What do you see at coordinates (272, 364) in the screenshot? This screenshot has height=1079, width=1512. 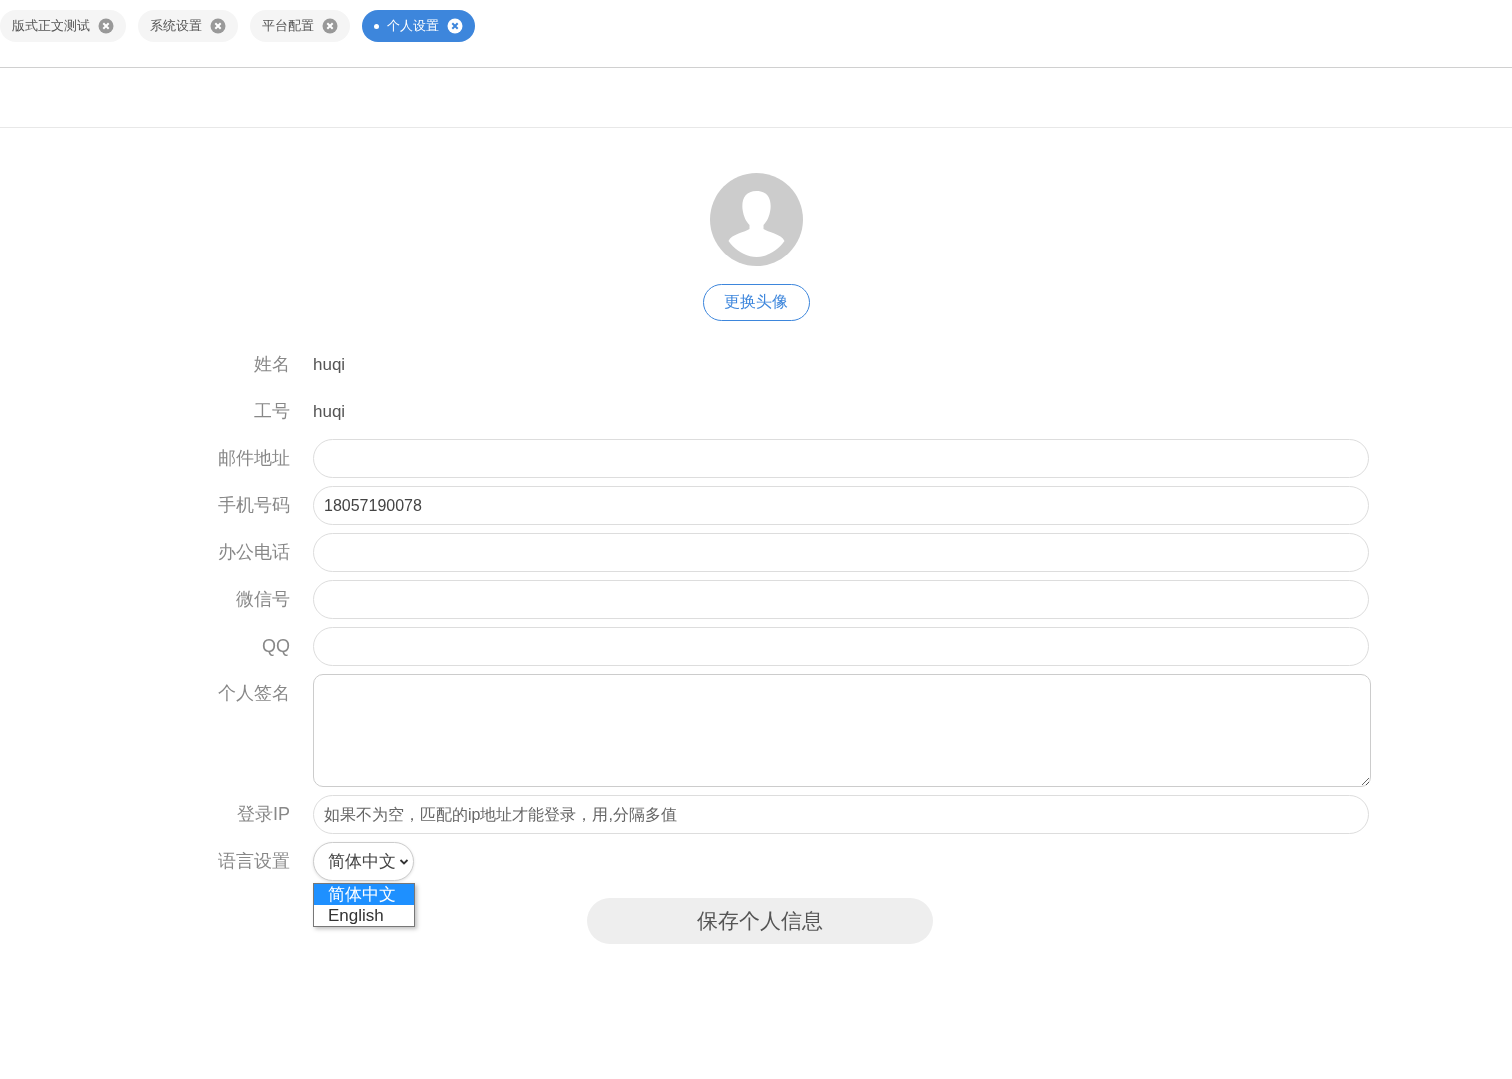 I see `field-label: 姓名` at bounding box center [272, 364].